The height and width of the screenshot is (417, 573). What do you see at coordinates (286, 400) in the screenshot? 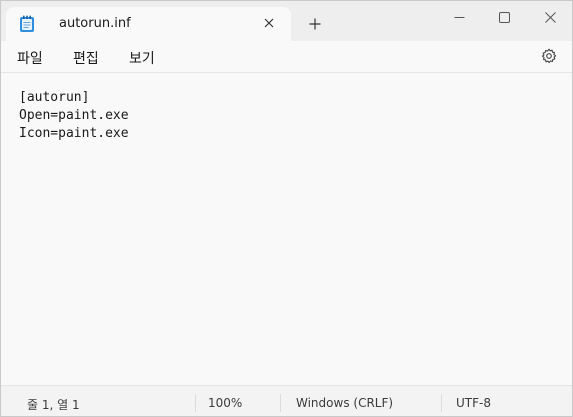
I see `status-bar: 줄 1, 열 1 100% Windows (CRLF) UTF-8` at bounding box center [286, 400].